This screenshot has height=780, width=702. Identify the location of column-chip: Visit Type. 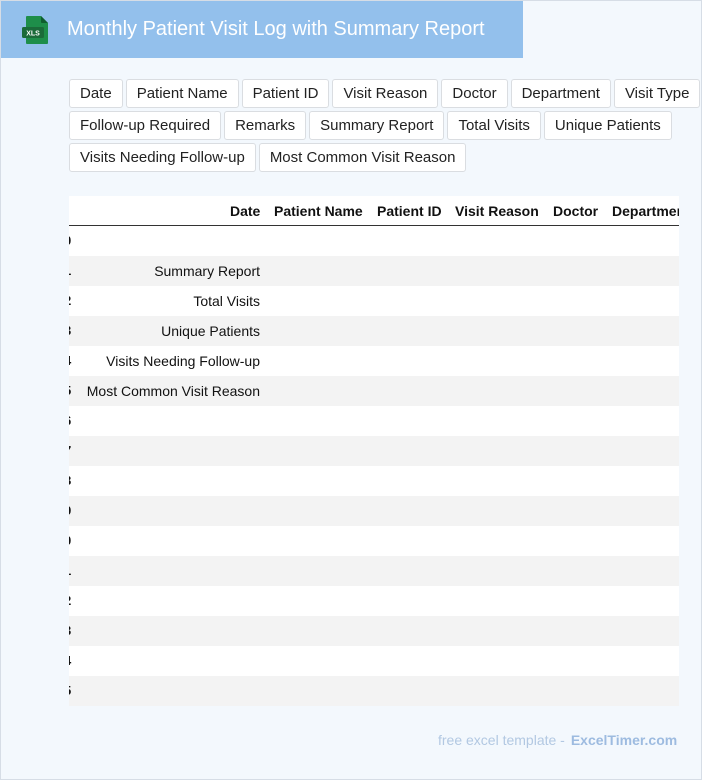
(657, 93).